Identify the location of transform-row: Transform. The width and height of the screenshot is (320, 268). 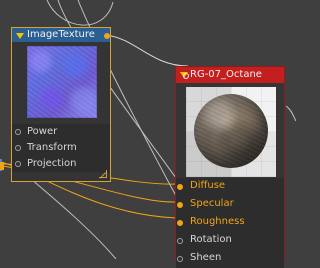
(61, 148).